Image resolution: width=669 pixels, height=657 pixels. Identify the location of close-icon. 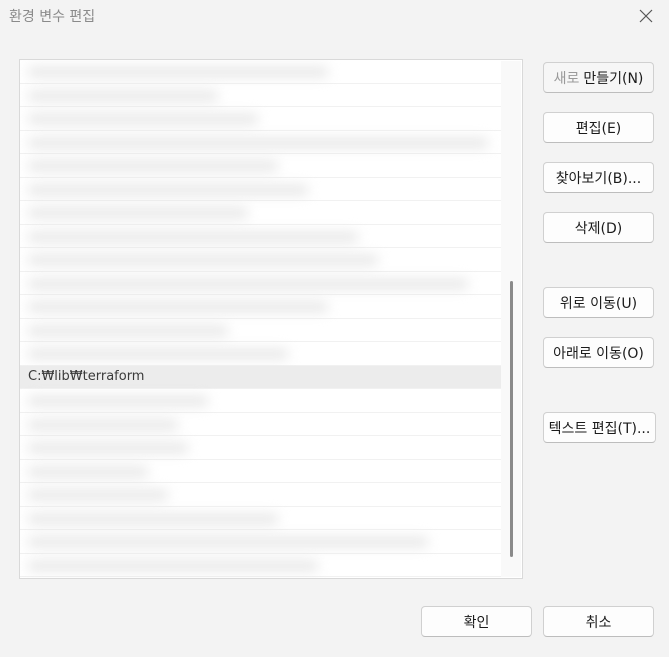
(646, 16).